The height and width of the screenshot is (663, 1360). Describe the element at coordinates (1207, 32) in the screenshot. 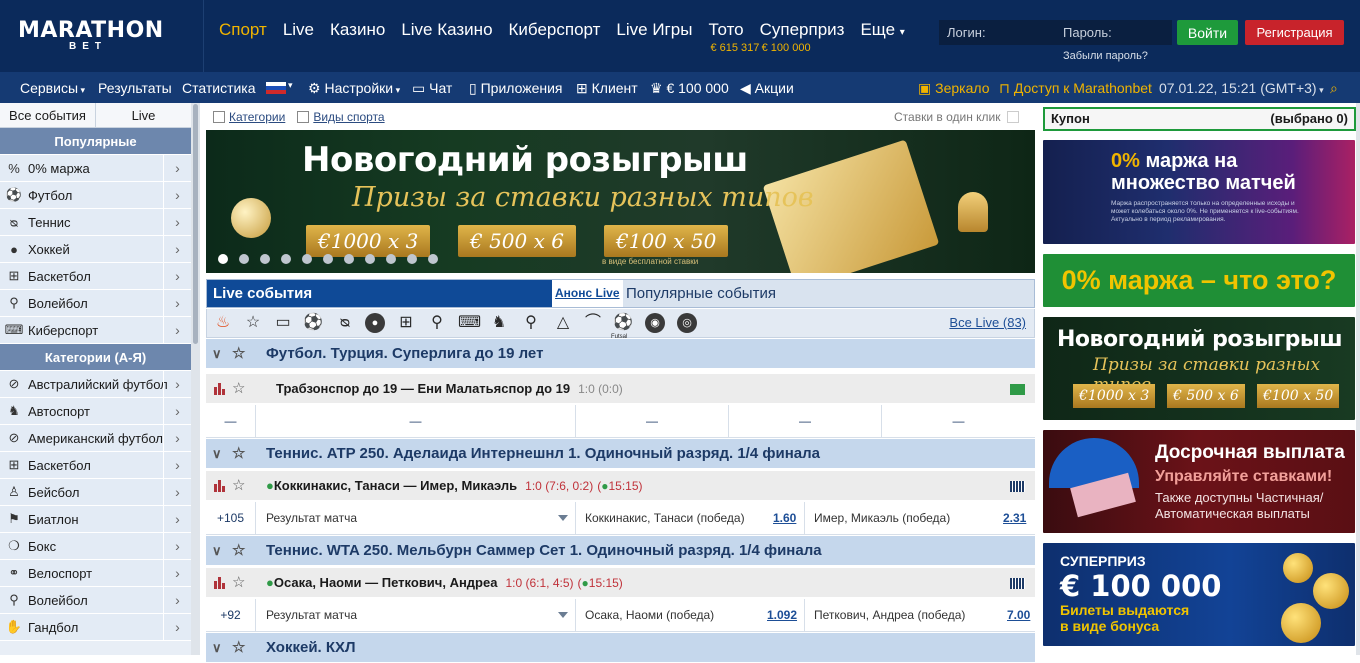

I see `login-button: Войти` at that location.